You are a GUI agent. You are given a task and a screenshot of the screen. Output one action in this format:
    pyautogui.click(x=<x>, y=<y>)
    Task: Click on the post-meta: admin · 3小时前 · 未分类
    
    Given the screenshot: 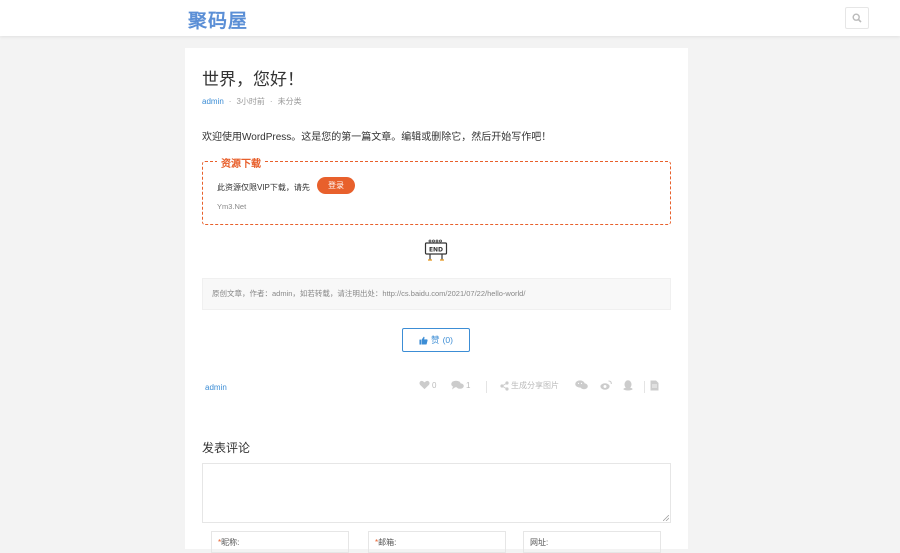 What is the action you would take?
    pyautogui.click(x=252, y=101)
    